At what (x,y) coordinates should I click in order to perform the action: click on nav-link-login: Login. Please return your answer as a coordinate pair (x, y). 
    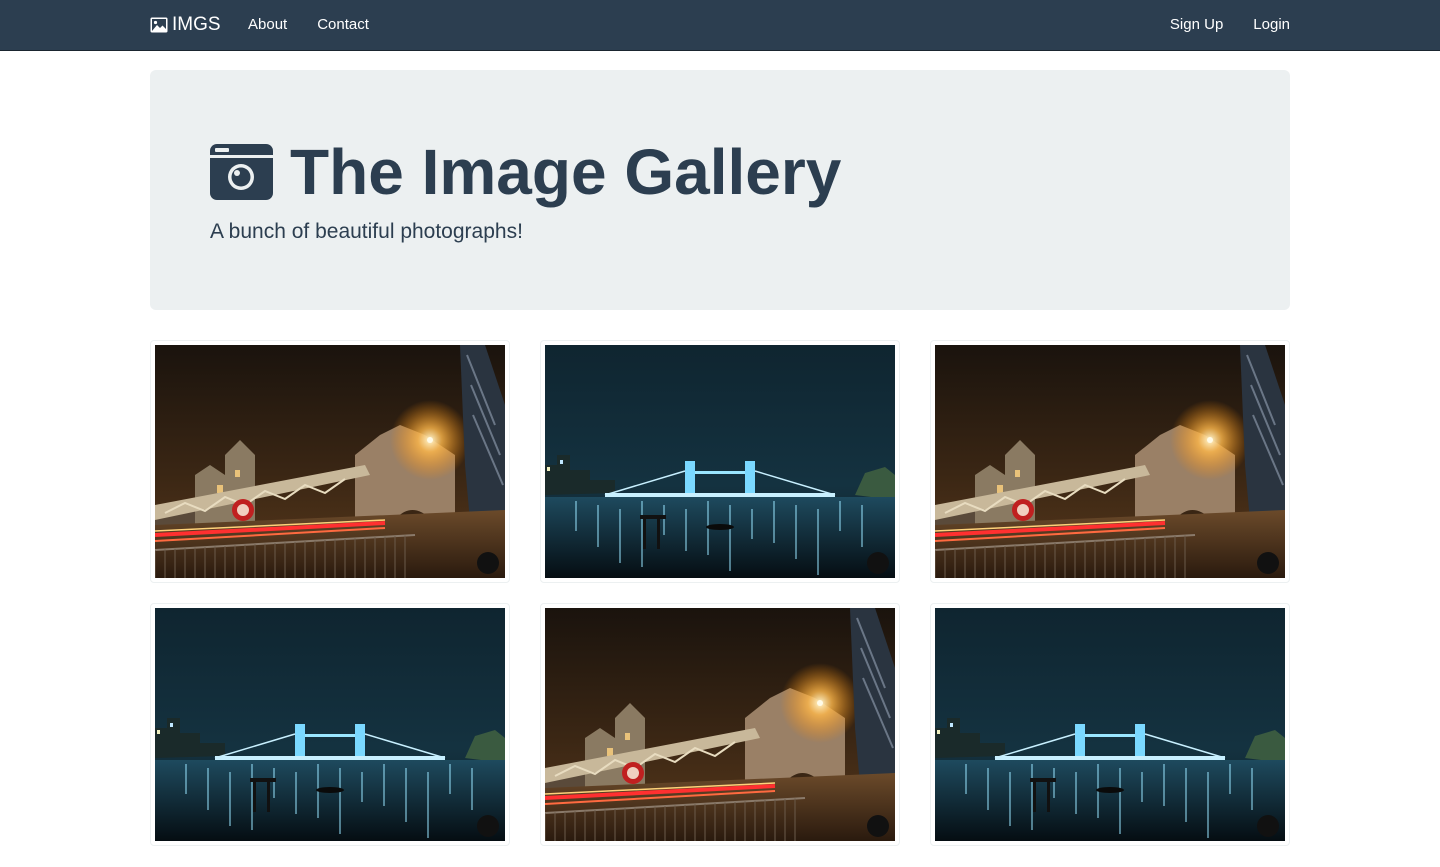
    Looking at the image, I should click on (1271, 25).